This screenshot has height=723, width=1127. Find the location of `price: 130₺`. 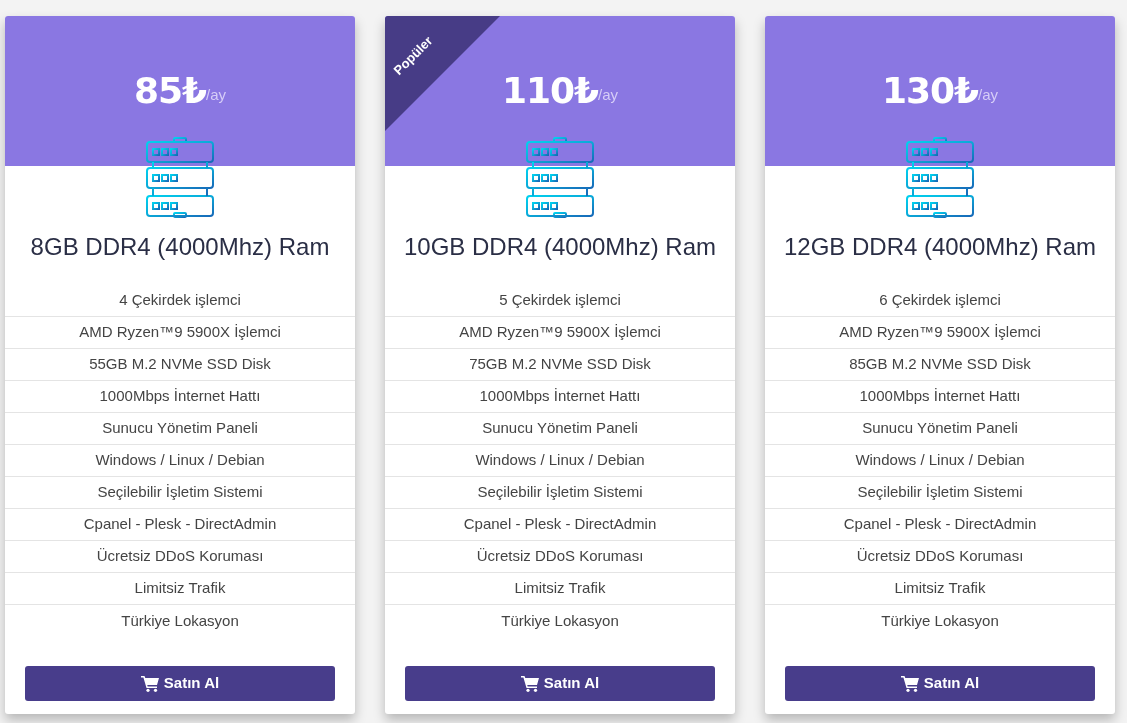

price: 130₺ is located at coordinates (930, 91).